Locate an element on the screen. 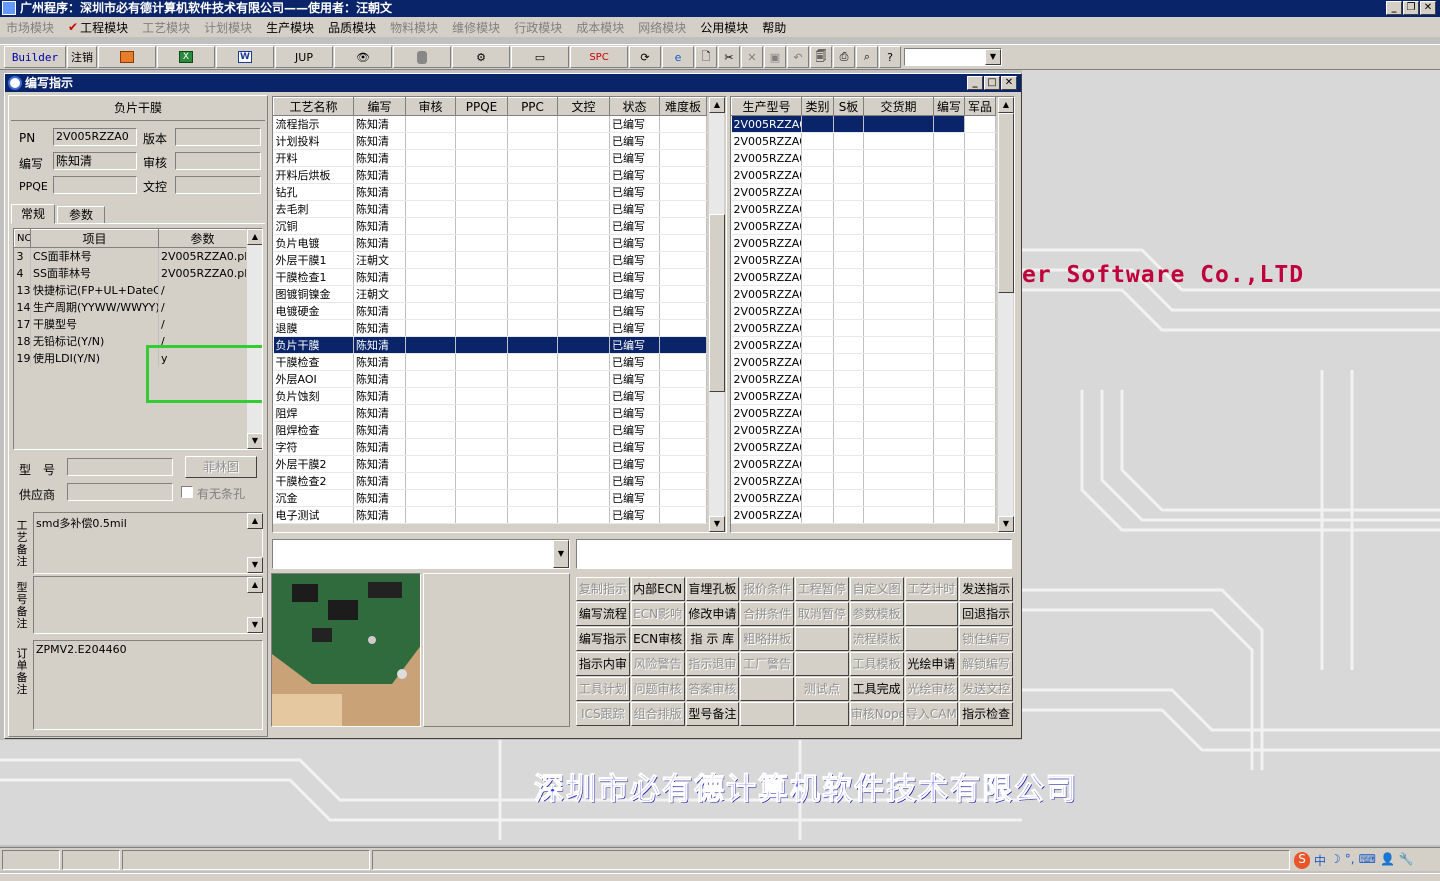  version-field is located at coordinates (218, 137).